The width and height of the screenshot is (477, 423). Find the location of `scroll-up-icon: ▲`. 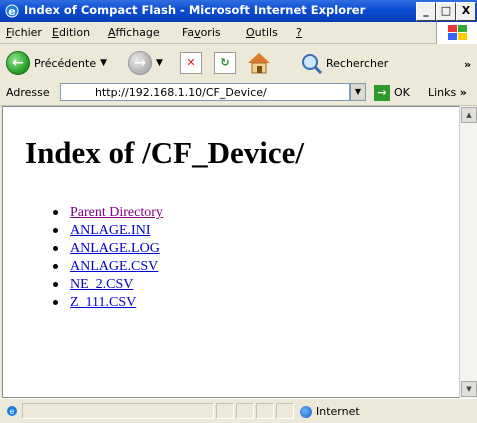

scroll-up-icon: ▲ is located at coordinates (469, 115).